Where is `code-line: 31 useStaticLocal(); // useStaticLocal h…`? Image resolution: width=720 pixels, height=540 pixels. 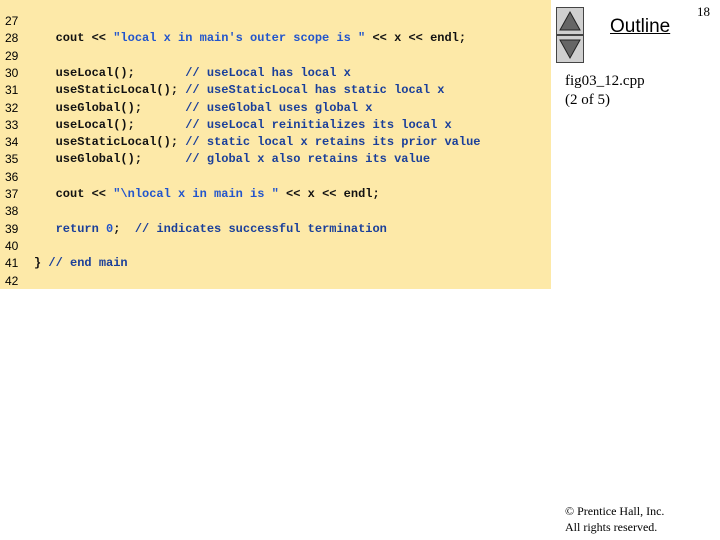
code-line: 31 useStaticLocal(); // useStaticLocal h… is located at coordinates (275, 90).